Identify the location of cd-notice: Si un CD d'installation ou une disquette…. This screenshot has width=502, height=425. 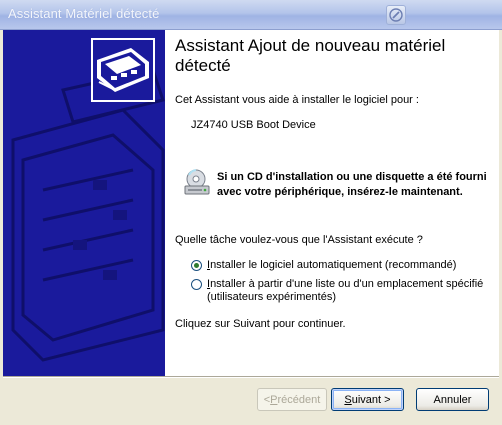
(352, 184).